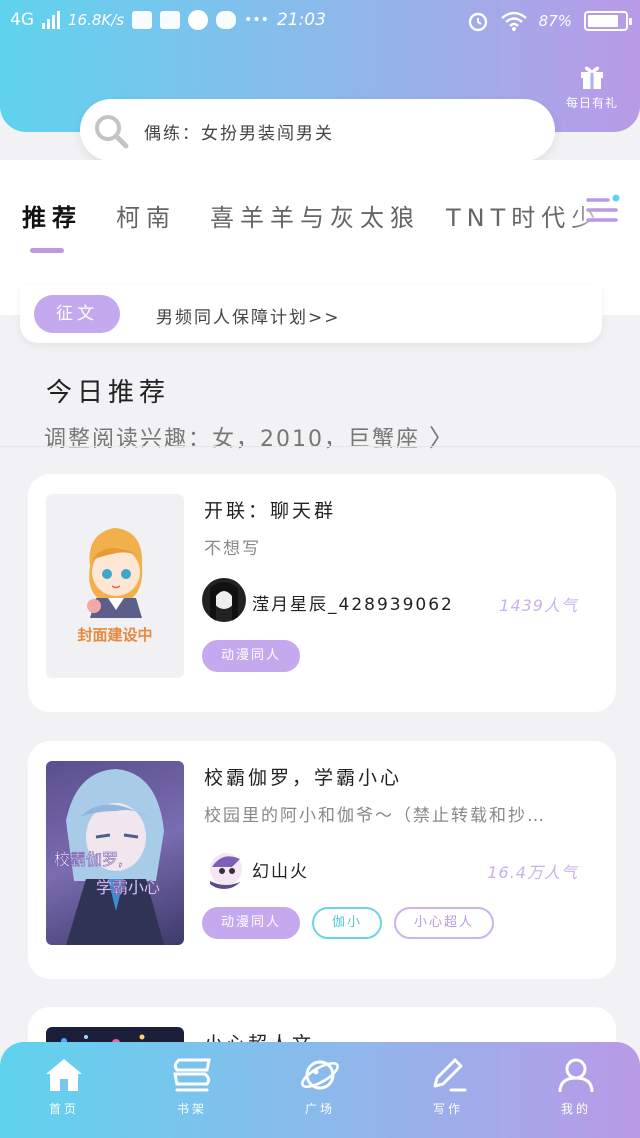 The width and height of the screenshot is (640, 1138). Describe the element at coordinates (303, 778) in the screenshot. I see `book-title: 校霸伽罗，学霸小心` at that location.